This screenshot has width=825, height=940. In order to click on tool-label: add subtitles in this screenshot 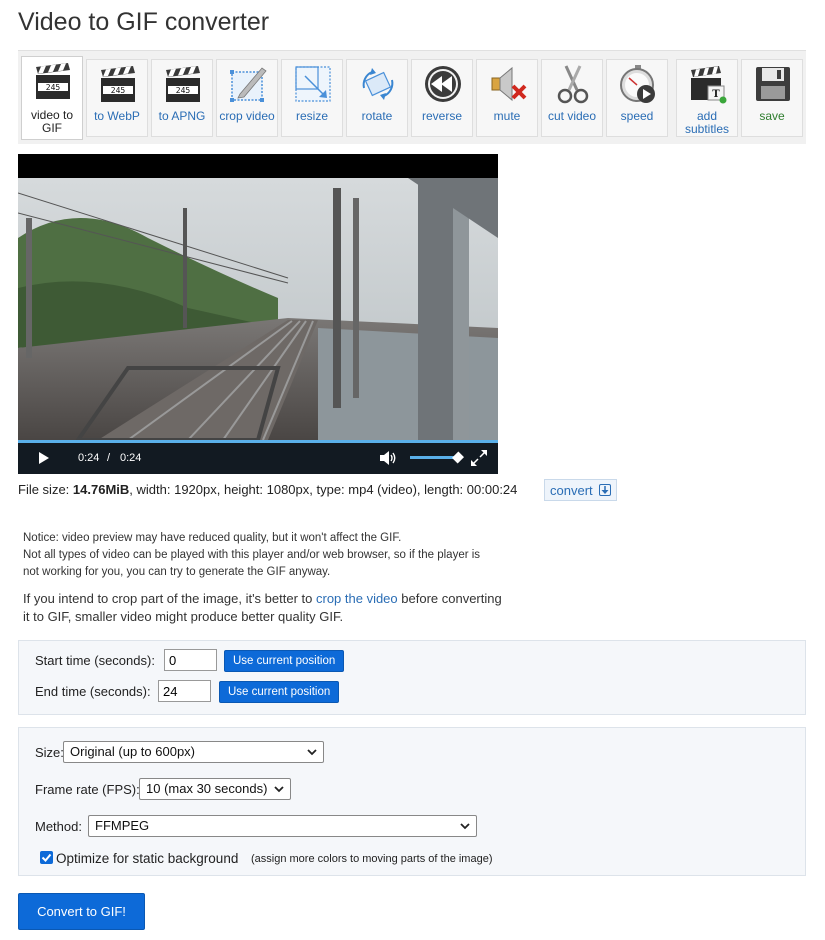, I will do `click(707, 122)`.